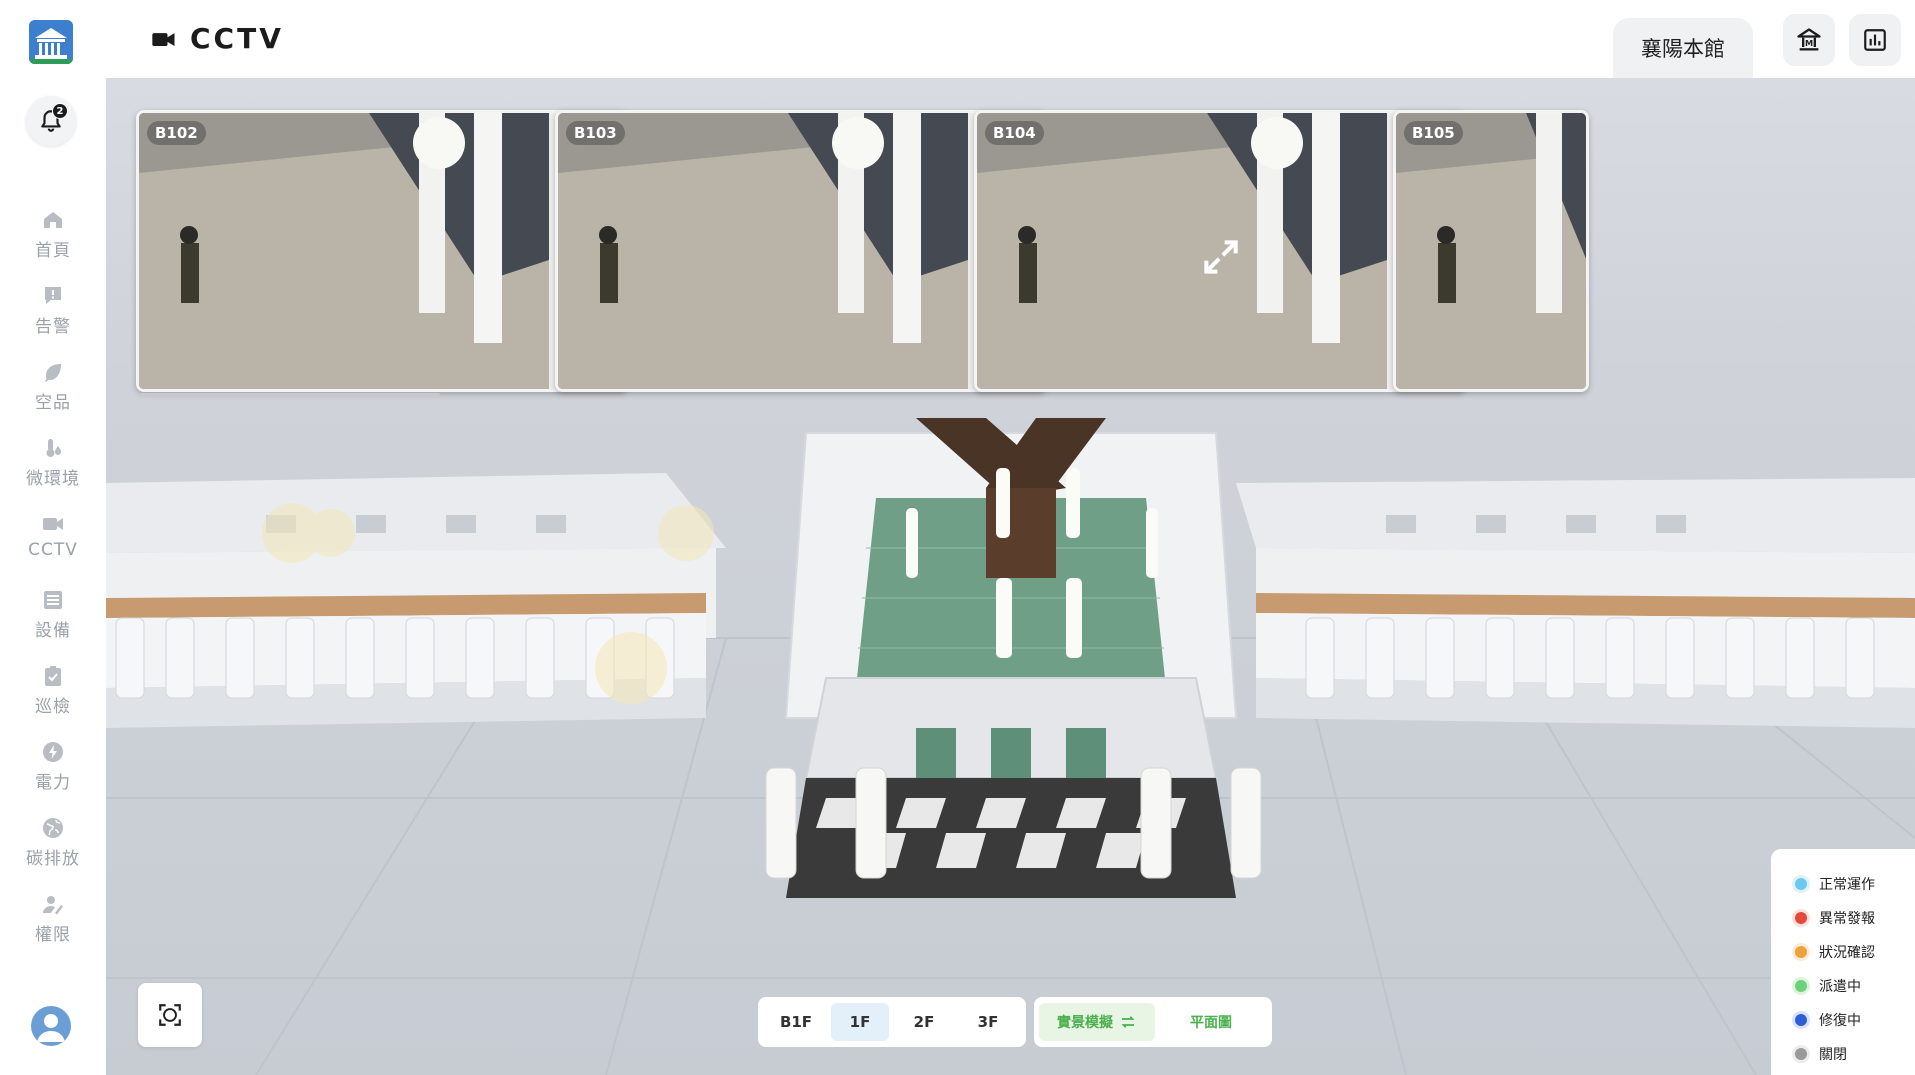 The height and width of the screenshot is (1075, 1915). What do you see at coordinates (53, 676) in the screenshot?
I see `clipboard-check-icon` at bounding box center [53, 676].